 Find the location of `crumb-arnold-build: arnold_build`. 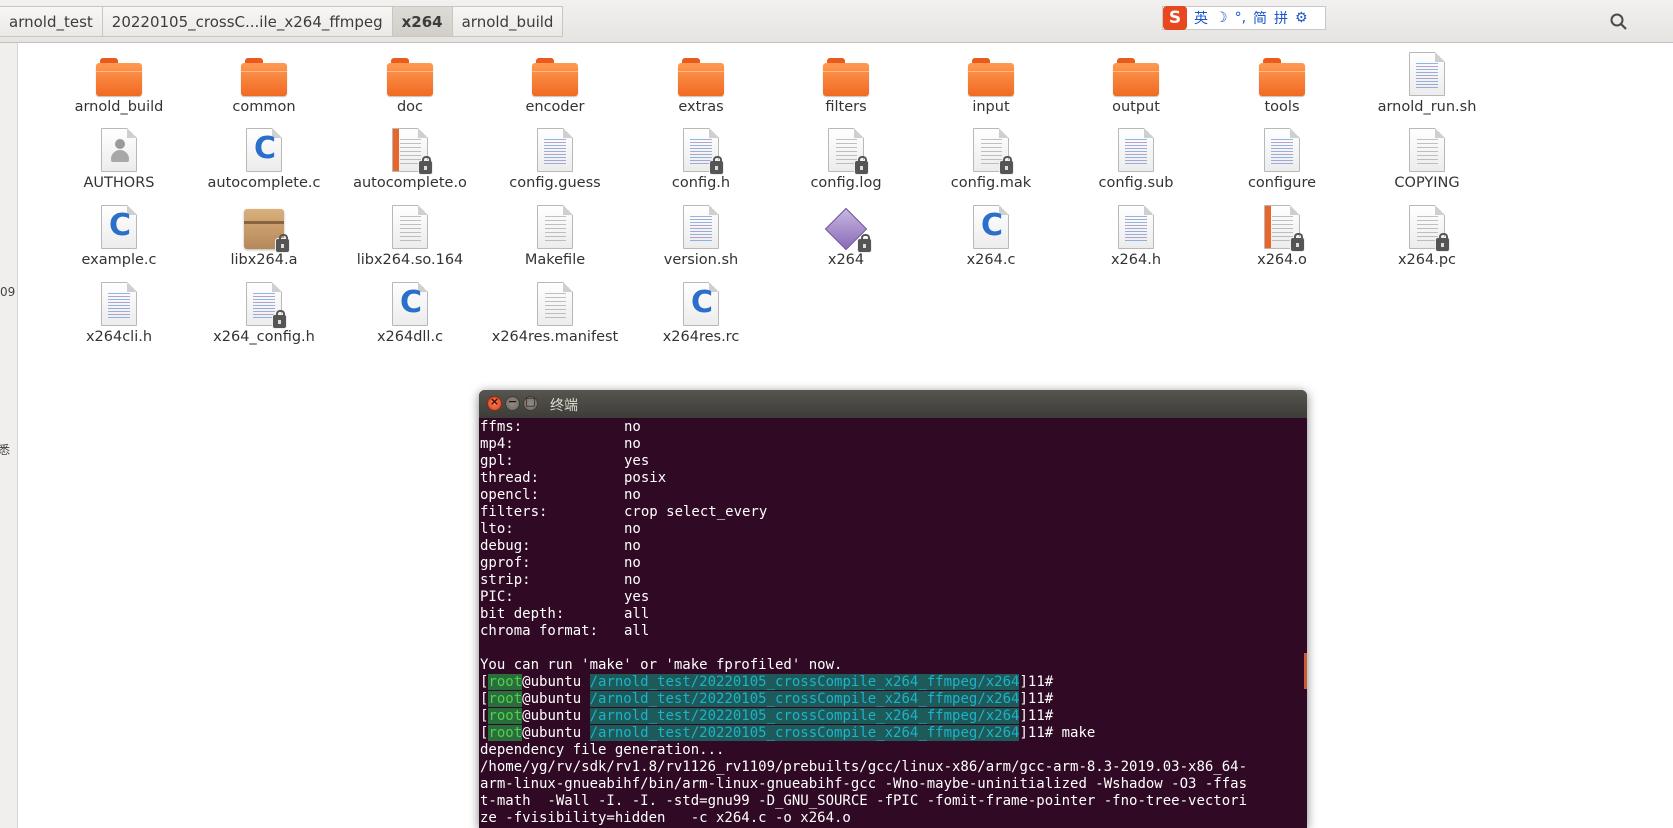

crumb-arnold-build: arnold_build is located at coordinates (508, 21).